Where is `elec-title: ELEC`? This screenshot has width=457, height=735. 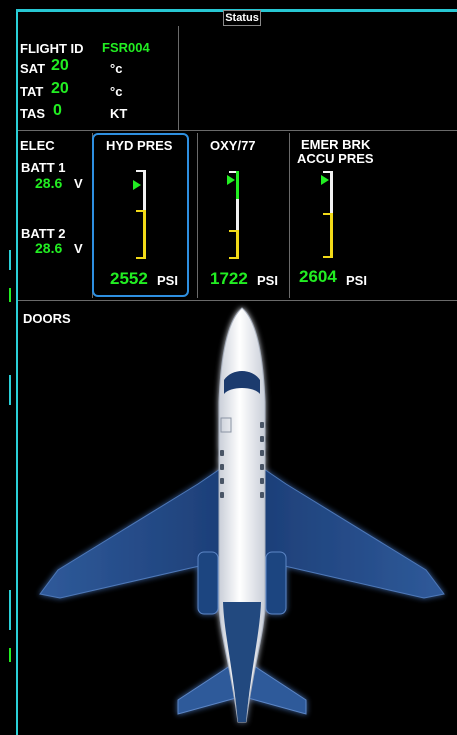 elec-title: ELEC is located at coordinates (37, 145).